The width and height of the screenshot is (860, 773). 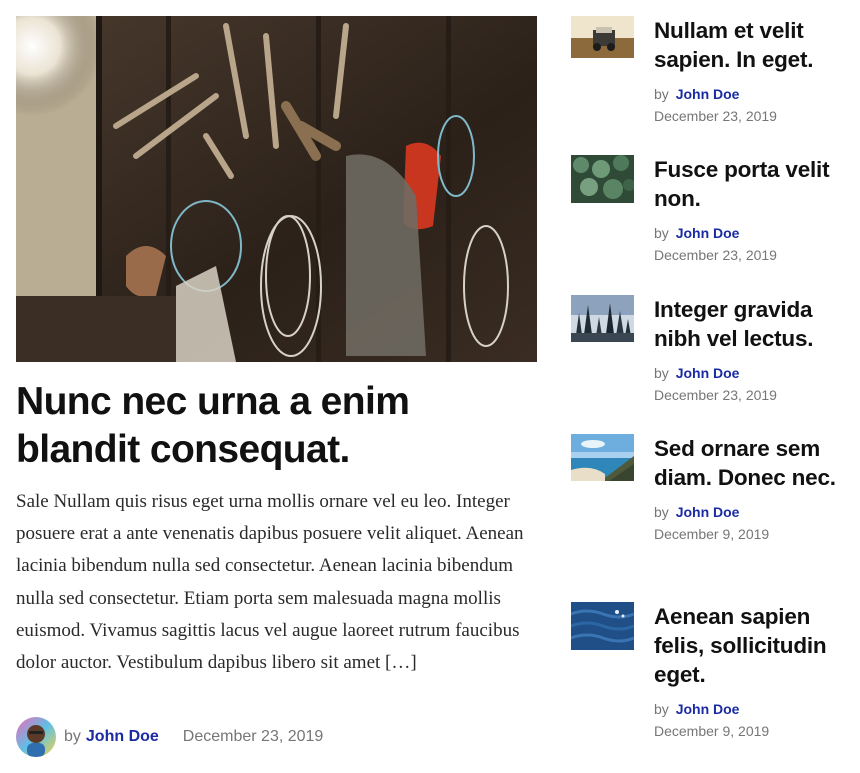 I want to click on featured-post-meta: by John Doe December 23, 2019, so click(x=169, y=737).